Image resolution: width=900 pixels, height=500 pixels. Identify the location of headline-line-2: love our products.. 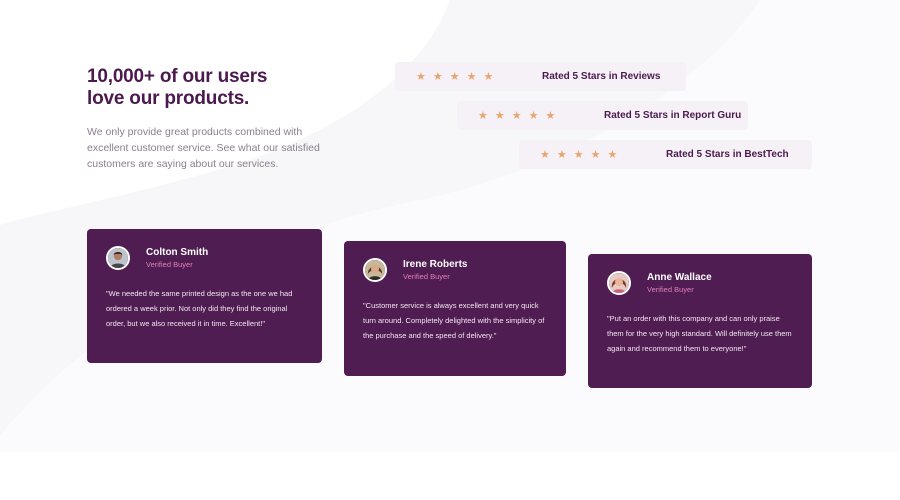
(168, 98).